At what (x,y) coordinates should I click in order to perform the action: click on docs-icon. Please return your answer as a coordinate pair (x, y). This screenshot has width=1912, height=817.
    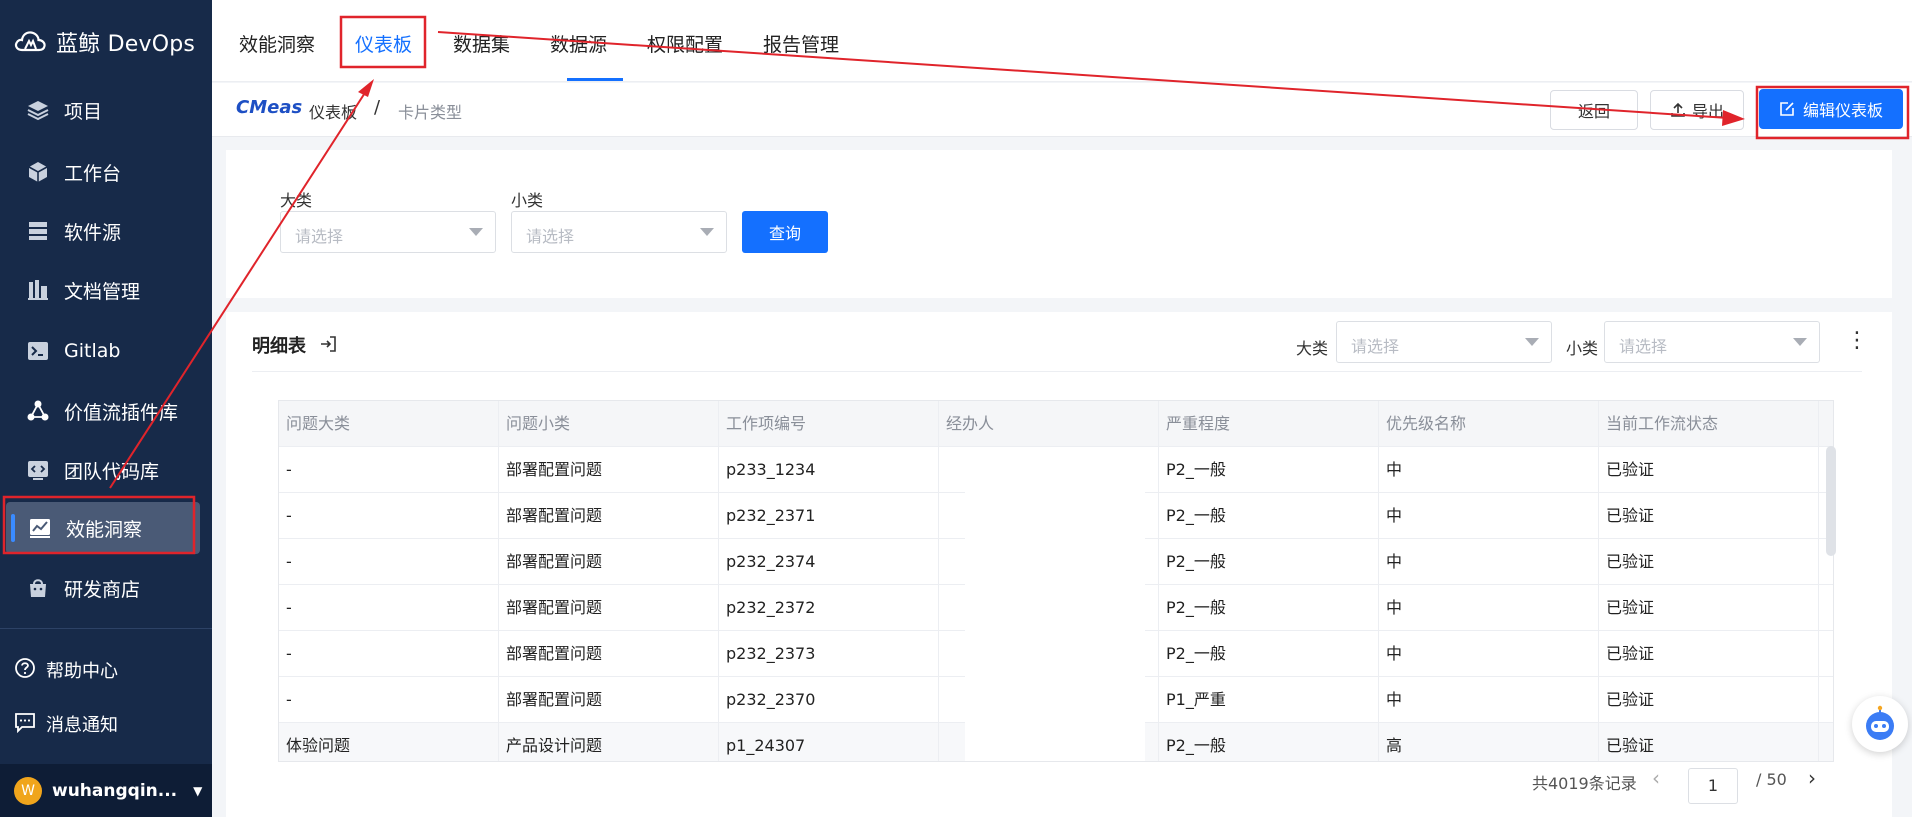
    Looking at the image, I should click on (38, 290).